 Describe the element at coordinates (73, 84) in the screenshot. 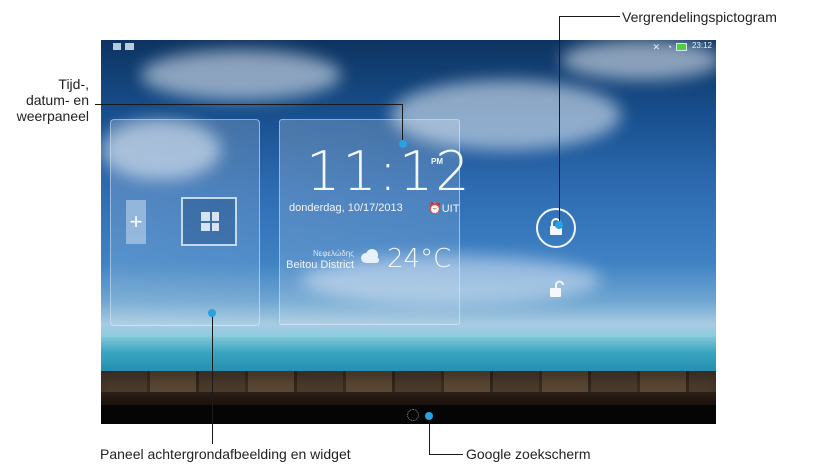

I see `callout-time-line1: Tijd-,` at that location.